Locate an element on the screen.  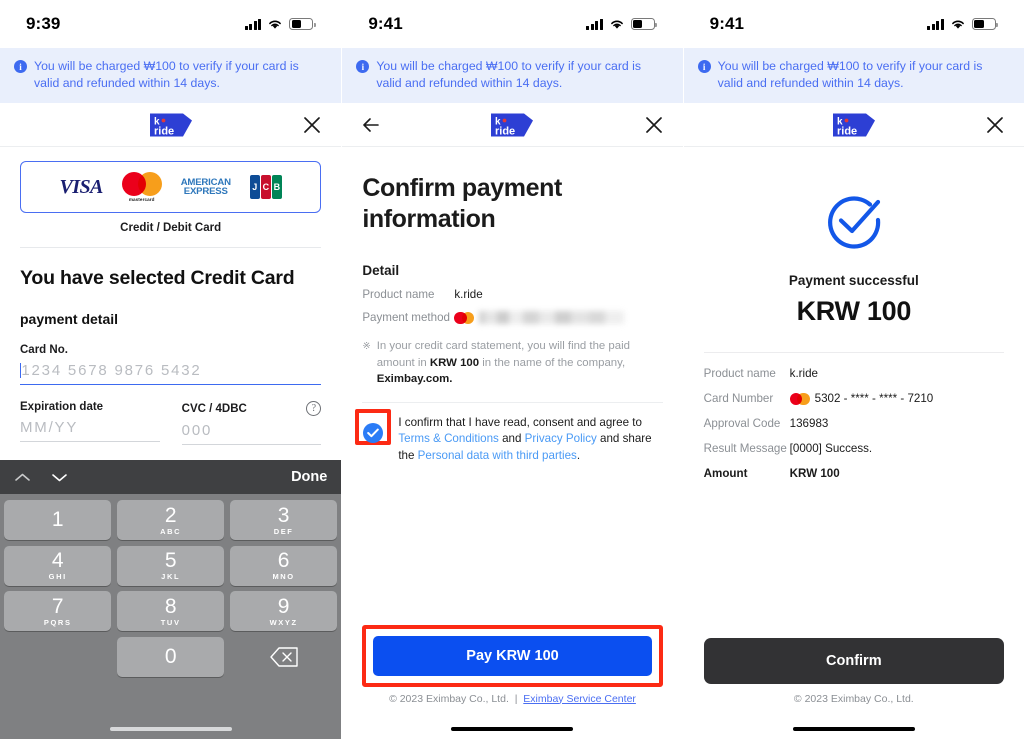
page-title: You have selected Credit Card is located at coordinates (157, 278).